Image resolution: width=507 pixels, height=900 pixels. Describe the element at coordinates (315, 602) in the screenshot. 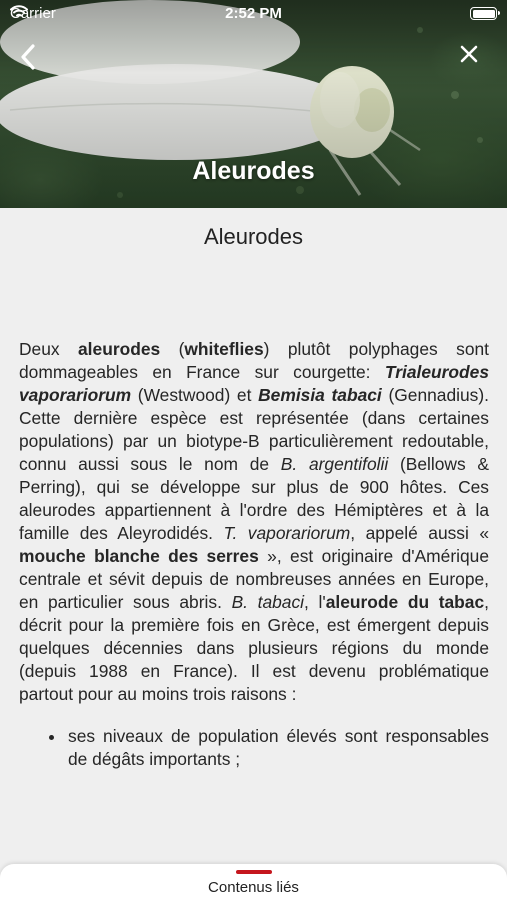

I see `text-run: , l'` at that location.